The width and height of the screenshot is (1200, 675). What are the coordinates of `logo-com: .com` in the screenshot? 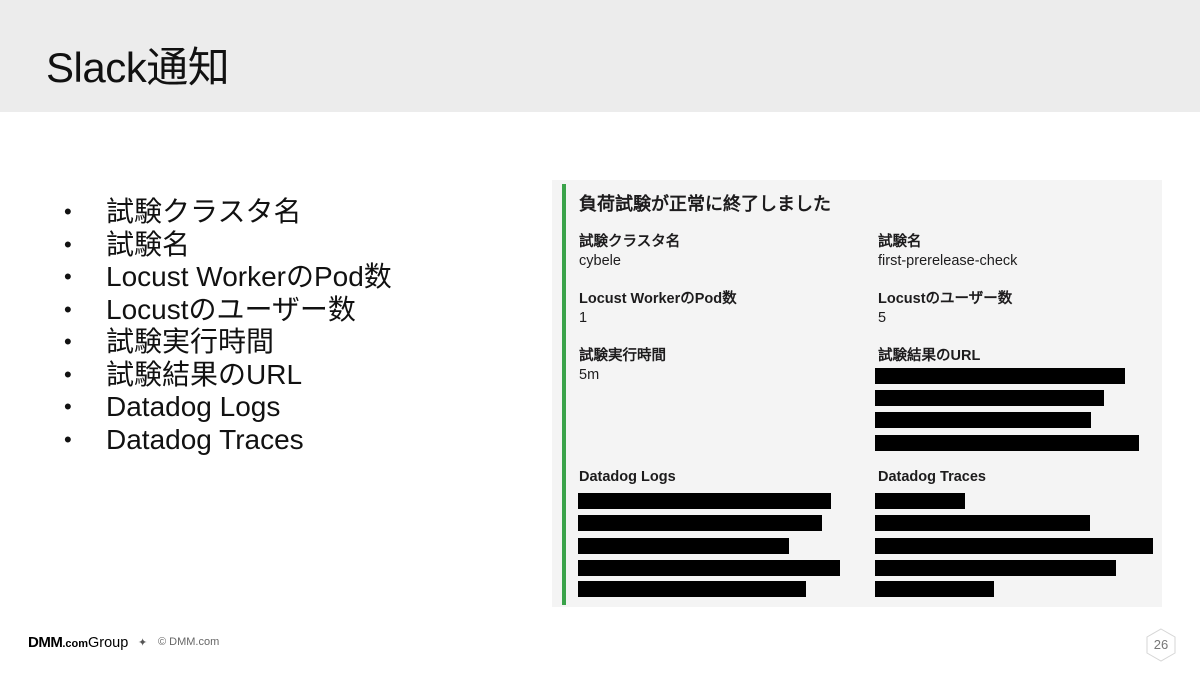 It's located at (75, 644).